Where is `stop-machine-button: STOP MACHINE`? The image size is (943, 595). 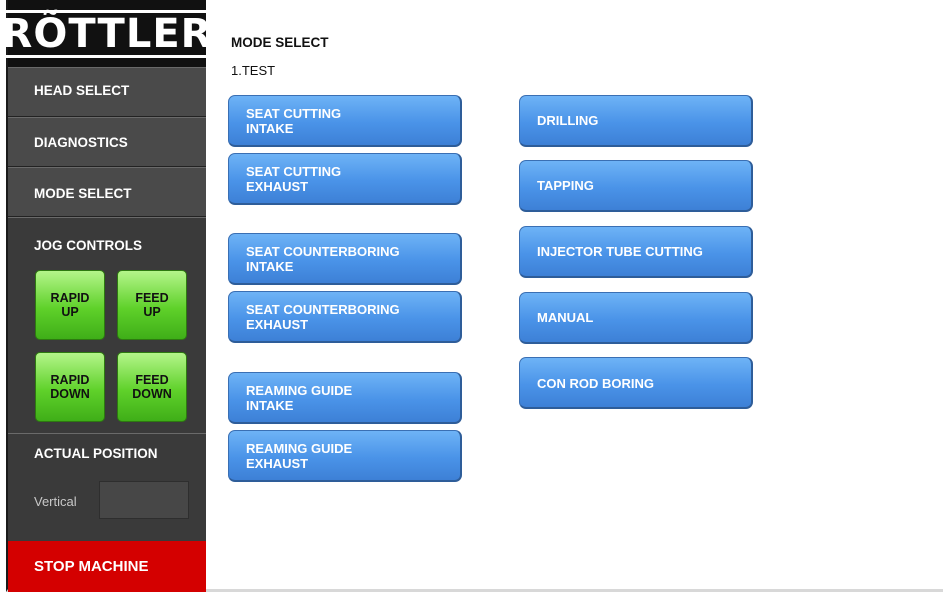 stop-machine-button: STOP MACHINE is located at coordinates (107, 566).